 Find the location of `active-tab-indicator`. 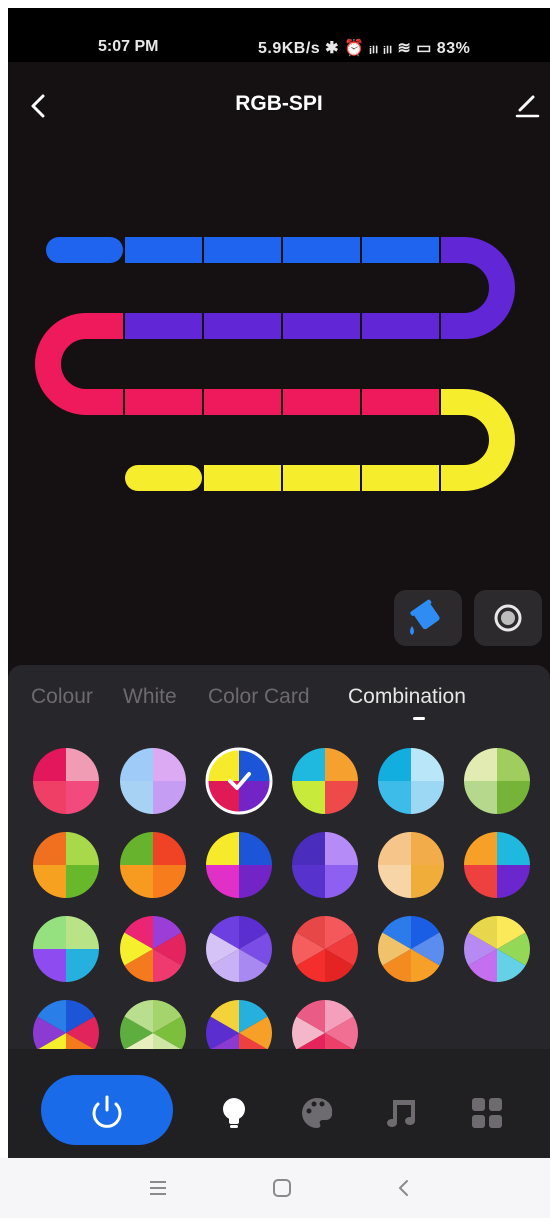

active-tab-indicator is located at coordinates (419, 718).